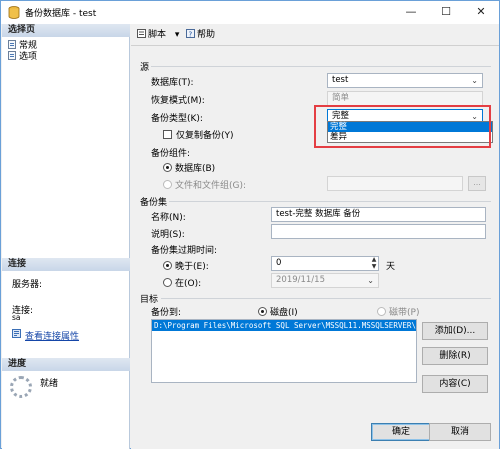  What do you see at coordinates (411, 12) in the screenshot?
I see `minimize-button: —` at bounding box center [411, 12].